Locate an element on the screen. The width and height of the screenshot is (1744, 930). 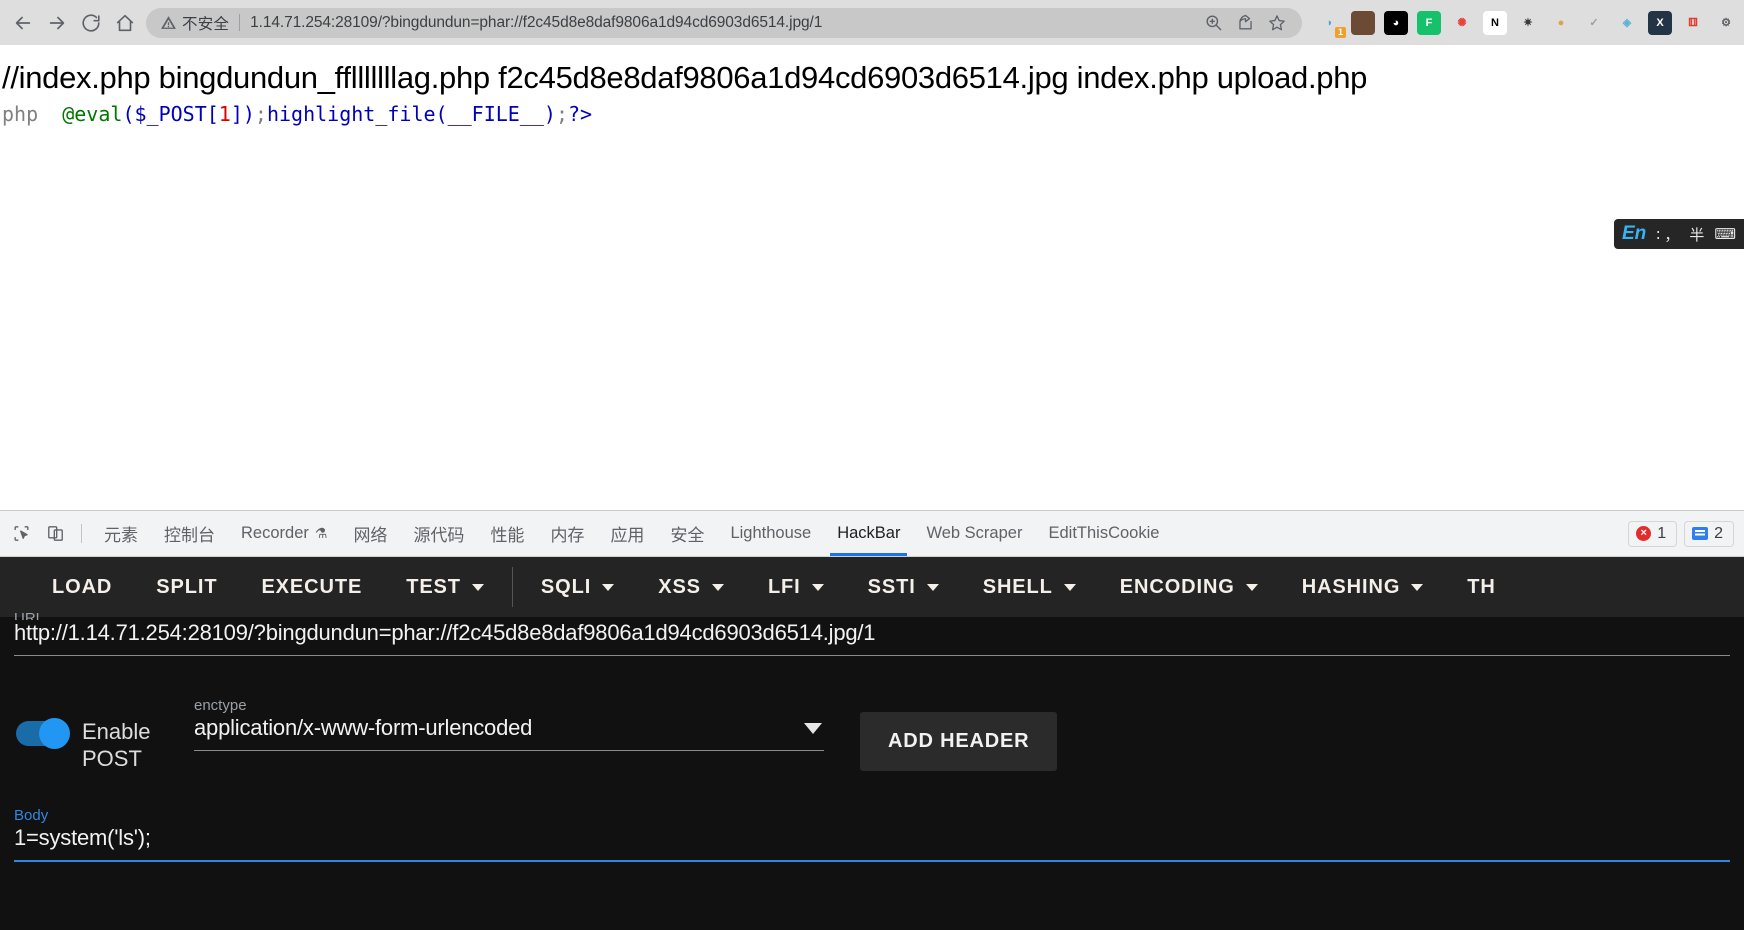
enable-post-toggle-group: Enable POST is located at coordinates (104, 735).